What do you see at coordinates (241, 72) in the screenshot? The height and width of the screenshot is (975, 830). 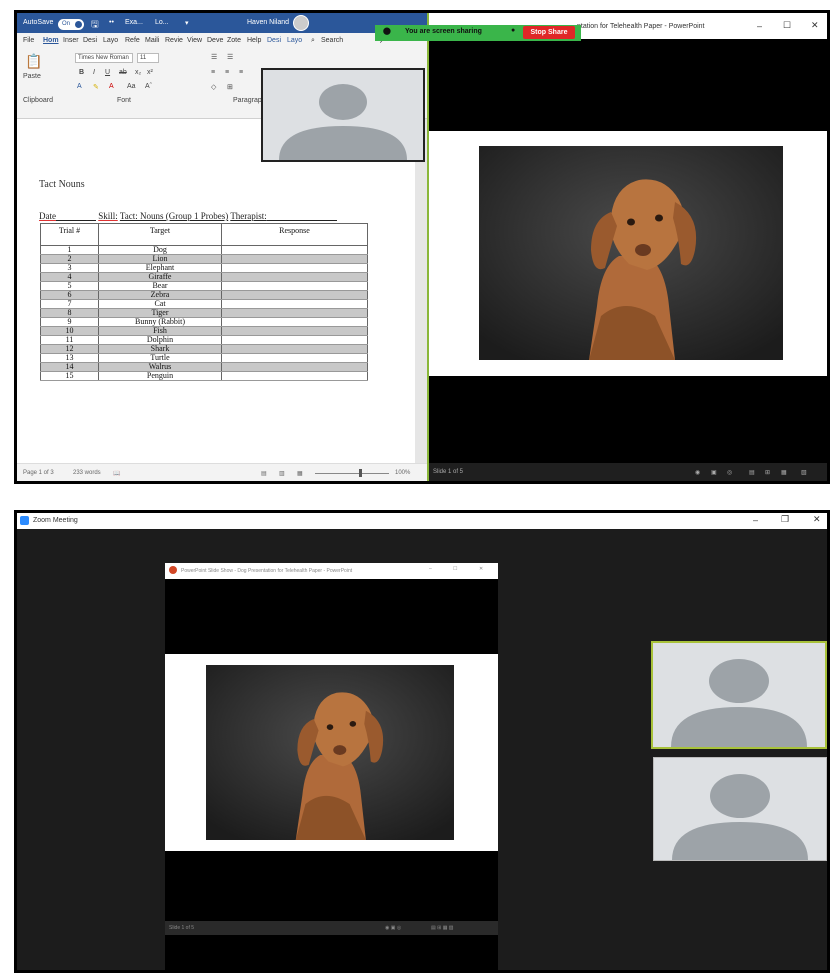 I see `align-right-icon: ≡` at bounding box center [241, 72].